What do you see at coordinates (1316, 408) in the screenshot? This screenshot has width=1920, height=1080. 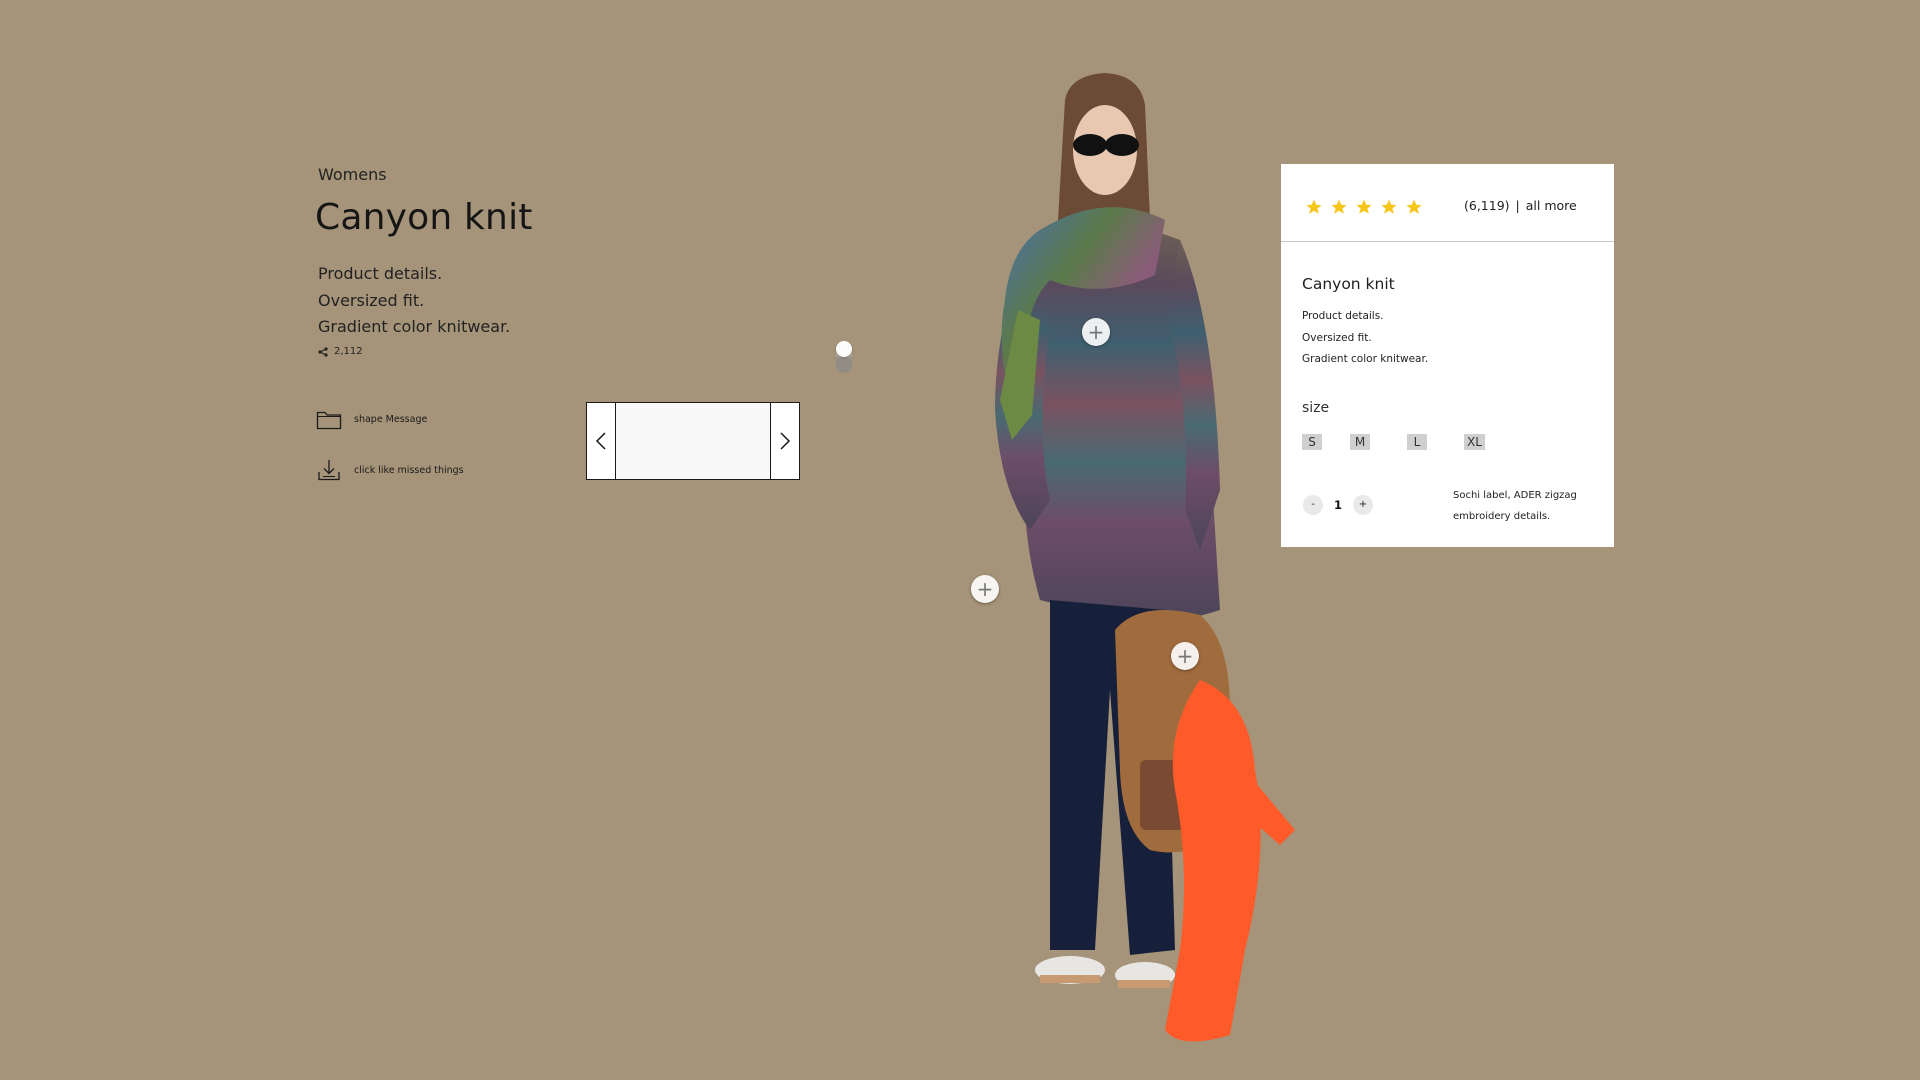 I see `size-label: size` at bounding box center [1316, 408].